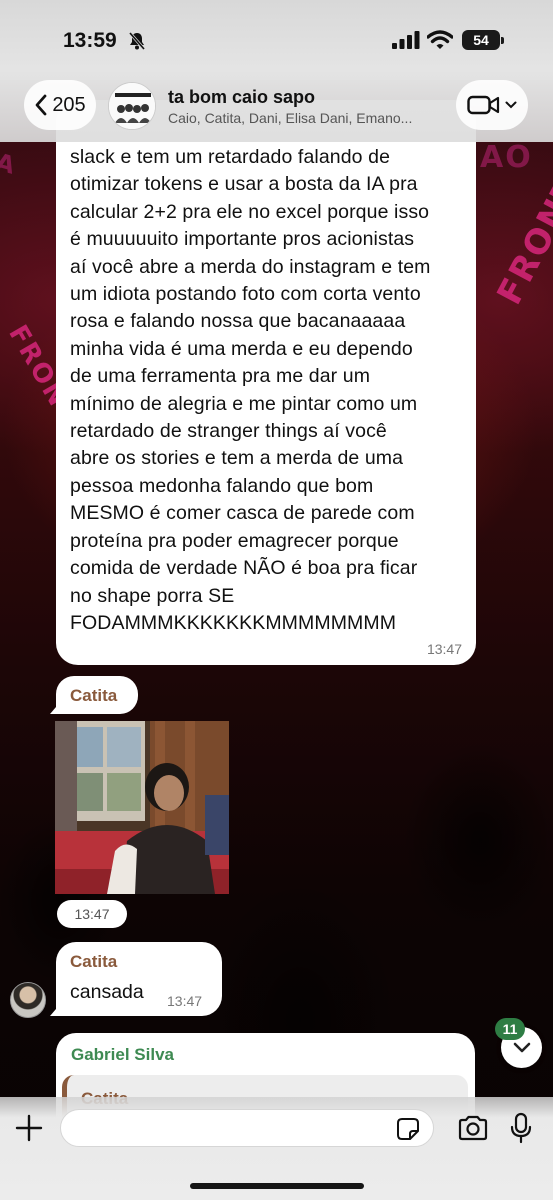 This screenshot has width=553, height=1200. I want to click on video-call-button, so click(492, 105).